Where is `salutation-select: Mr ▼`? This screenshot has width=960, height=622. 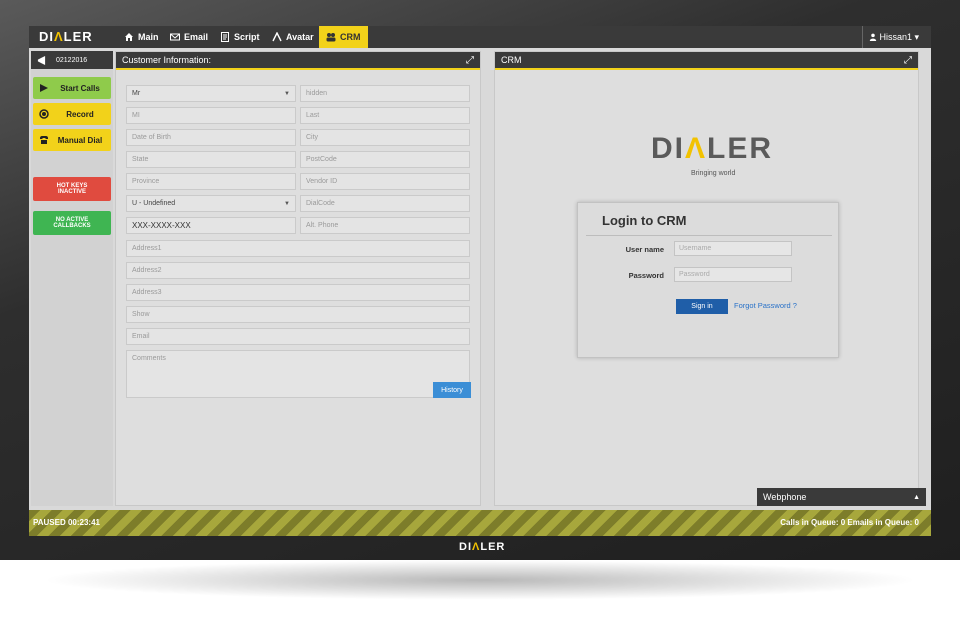
salutation-select: Mr ▼ is located at coordinates (211, 93).